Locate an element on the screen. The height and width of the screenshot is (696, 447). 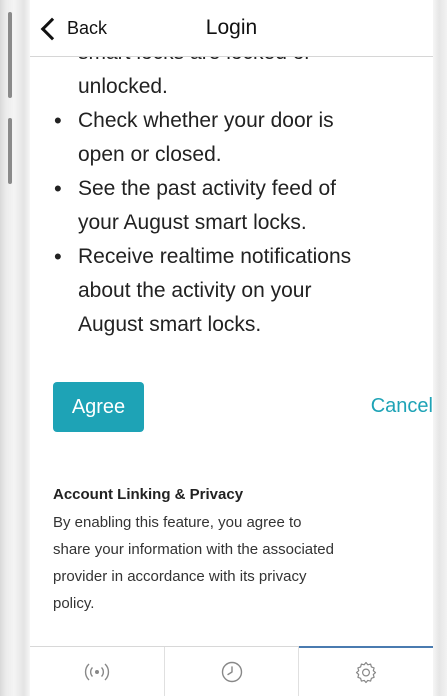
permission-line: Check whether your door is is located at coordinates (206, 120).